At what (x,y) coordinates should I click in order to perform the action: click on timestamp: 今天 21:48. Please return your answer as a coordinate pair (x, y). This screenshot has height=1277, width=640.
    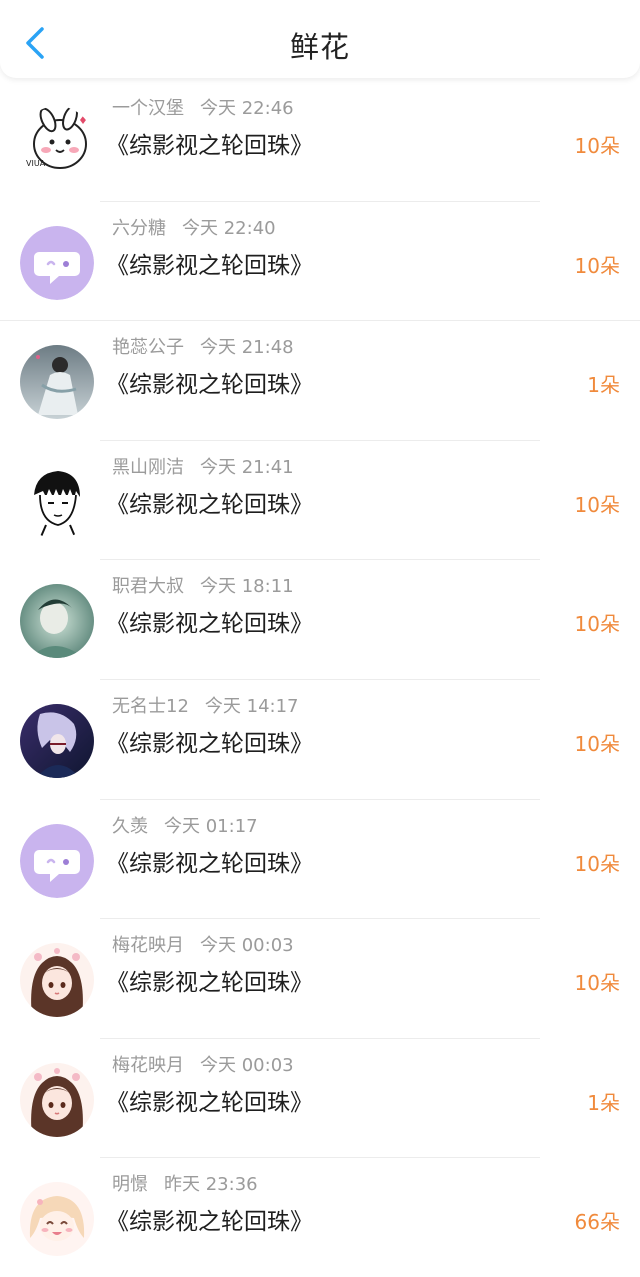
    Looking at the image, I should click on (247, 348).